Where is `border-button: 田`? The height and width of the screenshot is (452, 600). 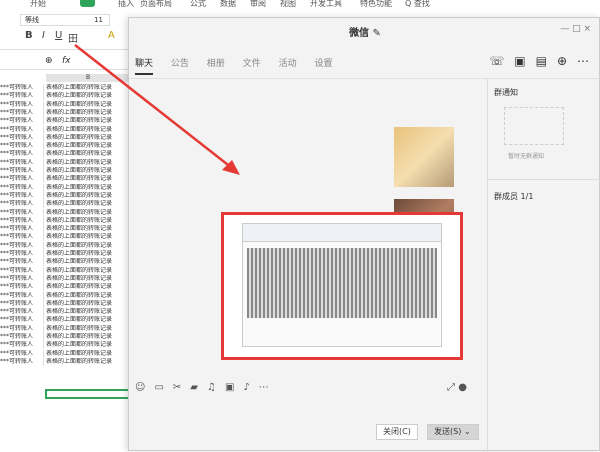
border-button: 田 is located at coordinates (73, 37).